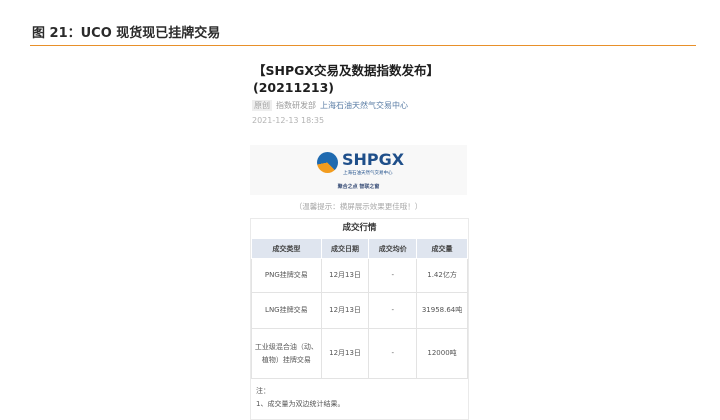 The image size is (720, 420). Describe the element at coordinates (359, 228) in the screenshot. I see `trade-table-title: 成交行情` at that location.